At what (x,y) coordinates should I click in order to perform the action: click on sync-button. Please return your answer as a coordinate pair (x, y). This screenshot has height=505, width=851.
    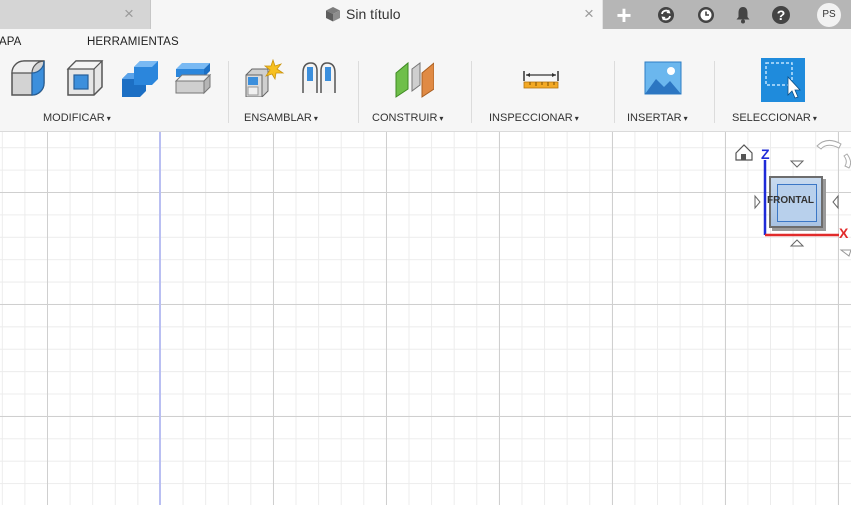
    Looking at the image, I should click on (666, 14).